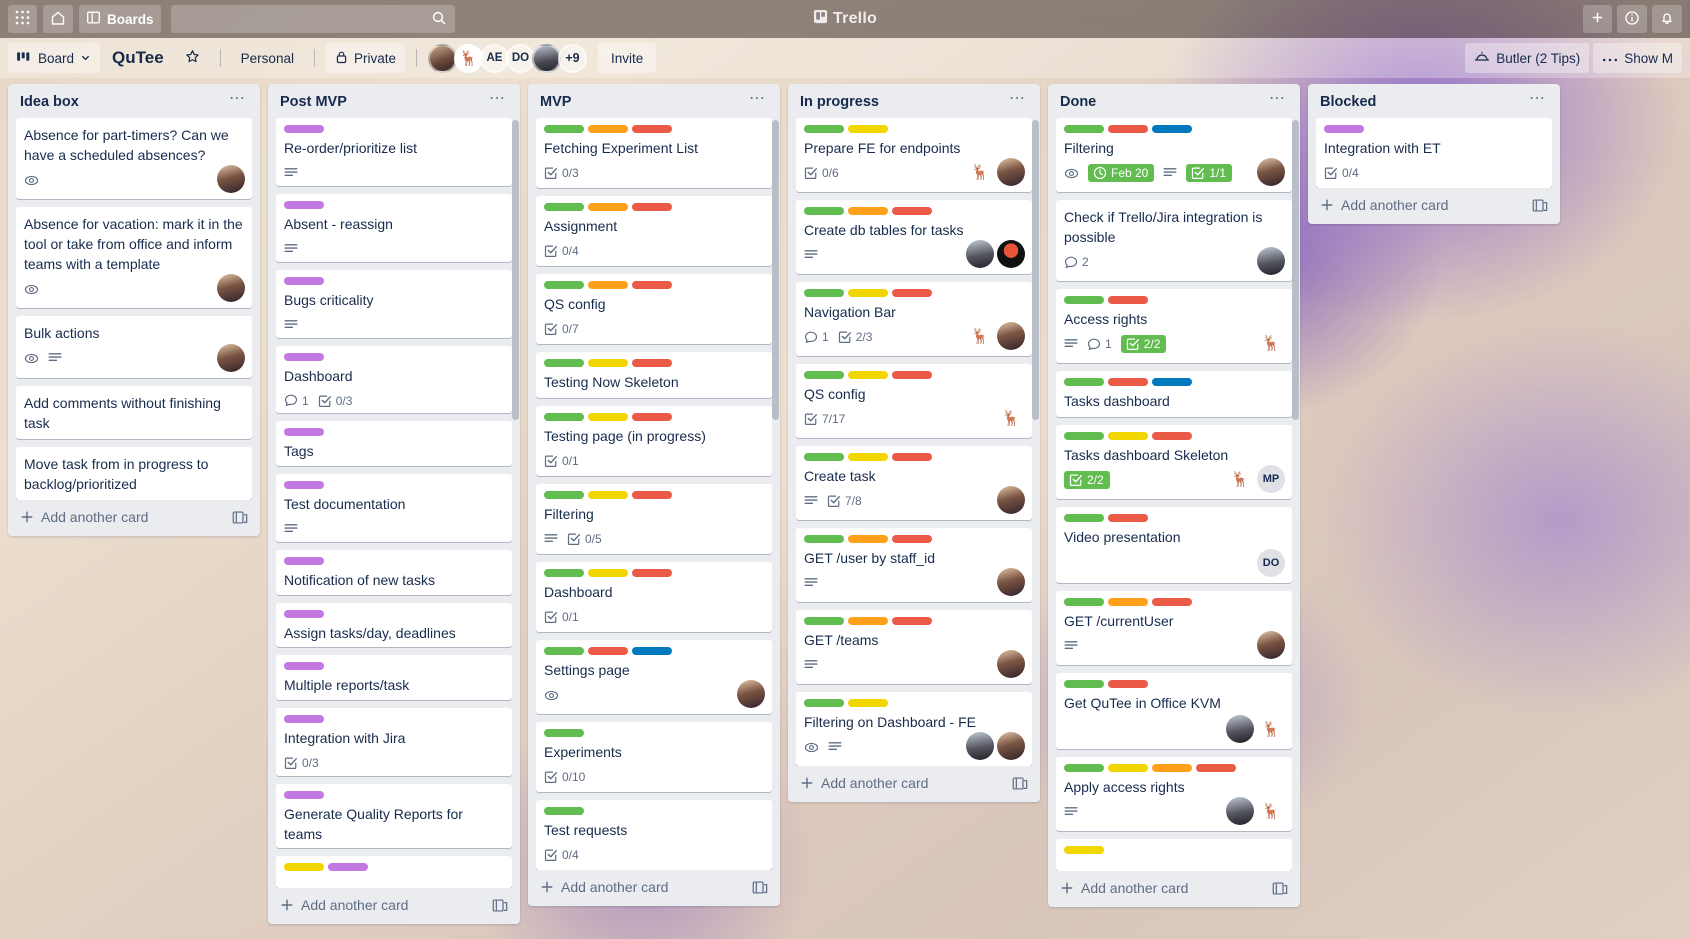  I want to click on star-button, so click(192, 58).